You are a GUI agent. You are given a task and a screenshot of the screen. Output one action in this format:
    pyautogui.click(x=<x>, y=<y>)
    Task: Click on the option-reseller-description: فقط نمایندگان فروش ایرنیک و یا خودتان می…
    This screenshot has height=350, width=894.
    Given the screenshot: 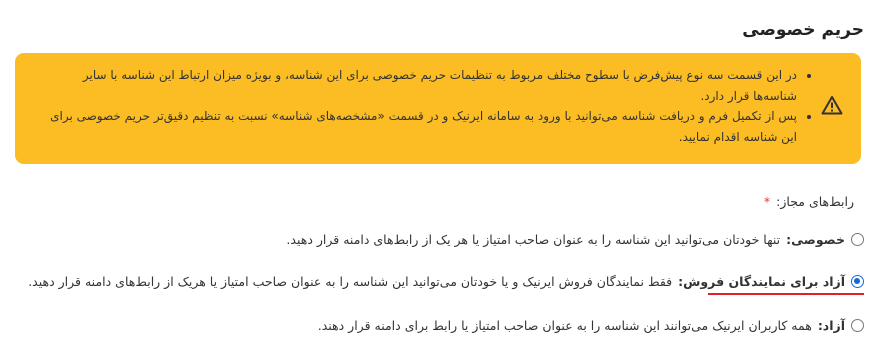 What is the action you would take?
    pyautogui.click(x=350, y=281)
    